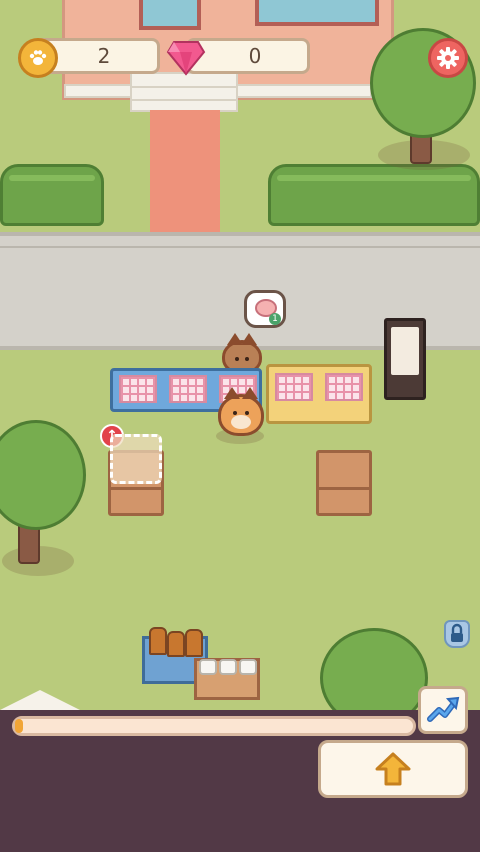  I want to click on plate-shelf, so click(227, 679).